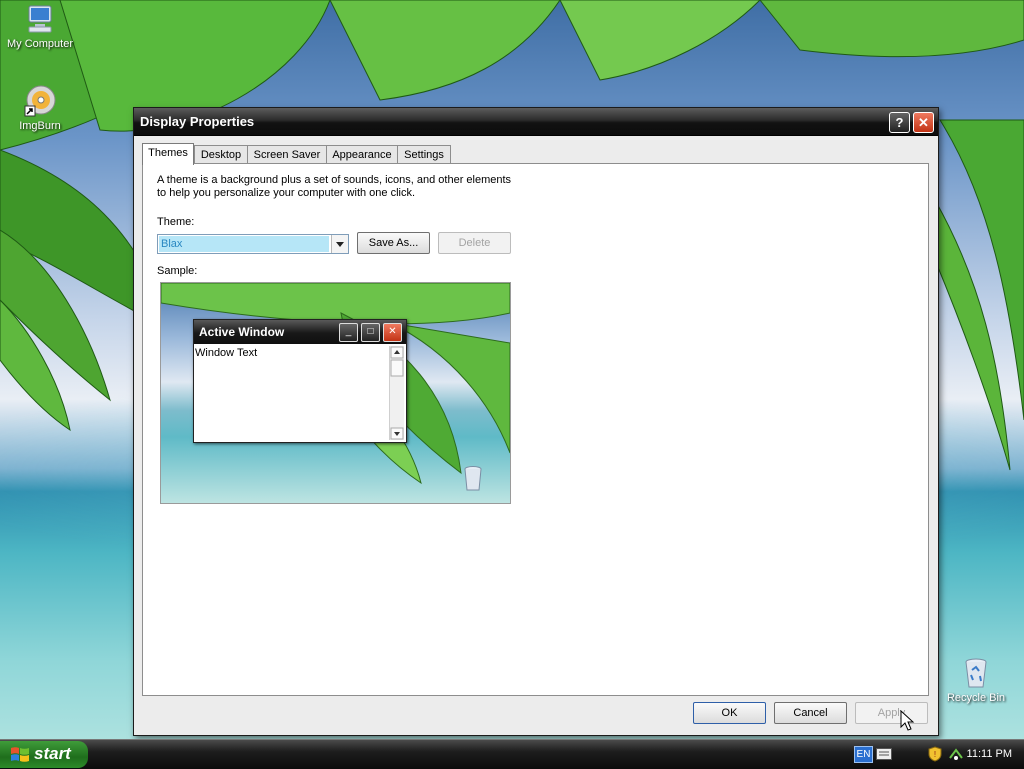  I want to click on tab-appearance: Appearance, so click(362, 154).